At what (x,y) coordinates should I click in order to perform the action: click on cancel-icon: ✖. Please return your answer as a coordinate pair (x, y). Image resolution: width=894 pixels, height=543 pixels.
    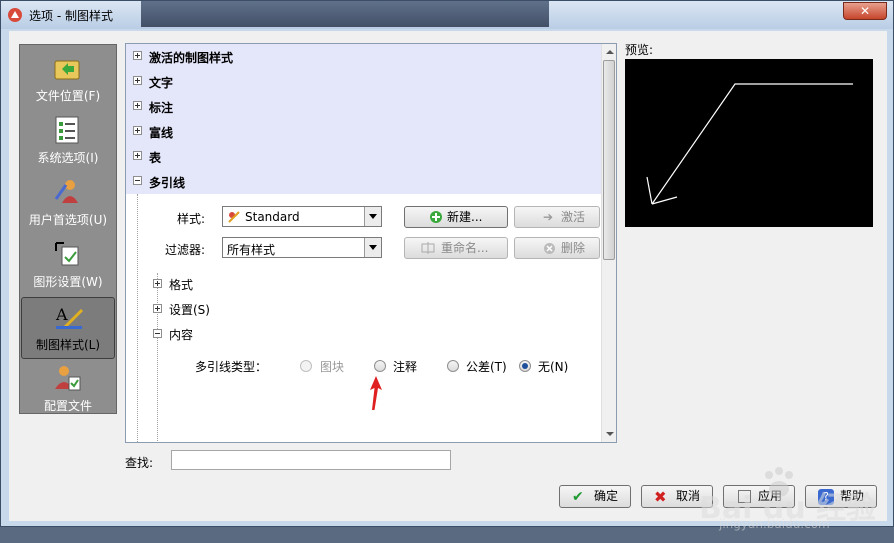
    Looking at the image, I should click on (660, 497).